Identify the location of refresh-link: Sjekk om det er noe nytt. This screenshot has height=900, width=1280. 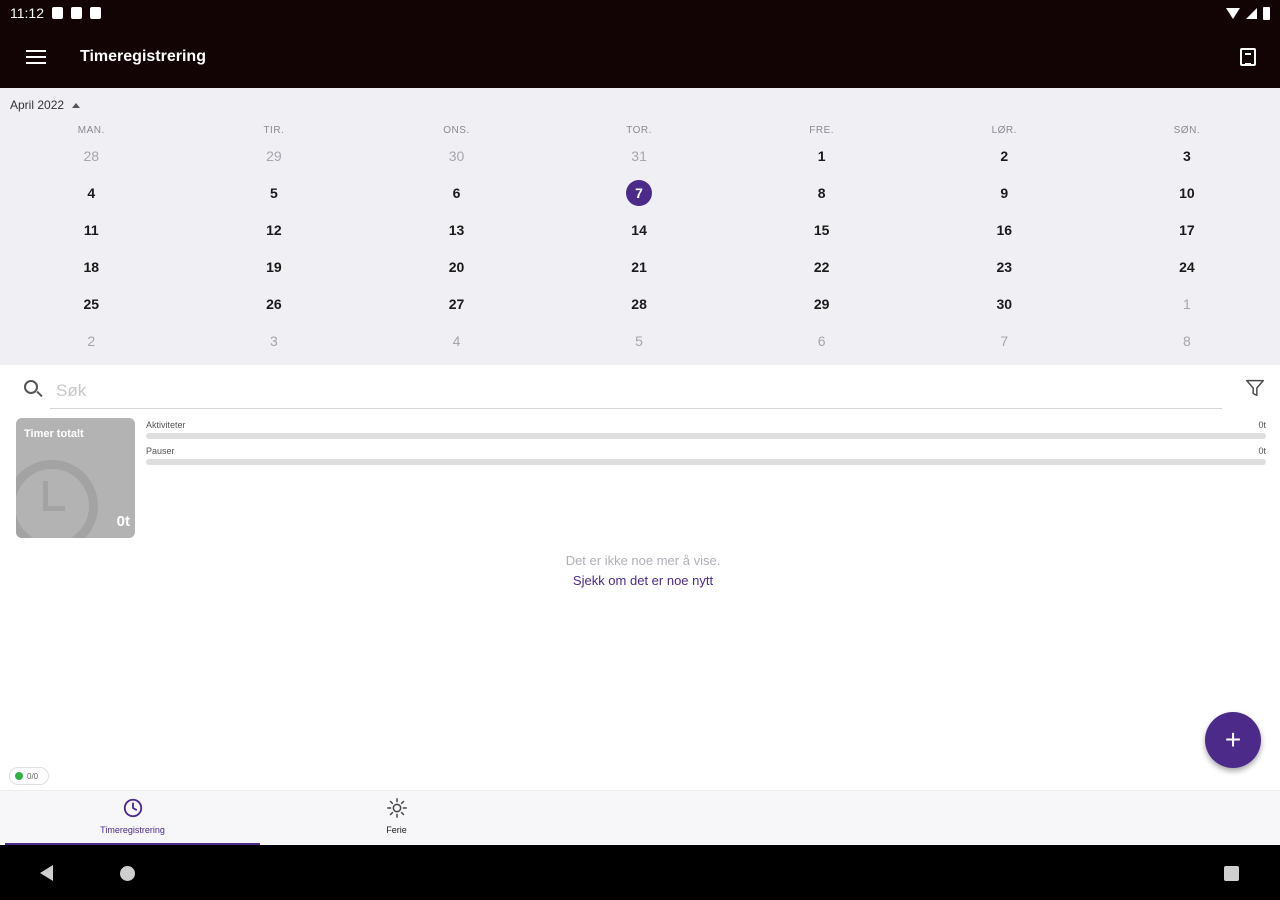
(640, 580).